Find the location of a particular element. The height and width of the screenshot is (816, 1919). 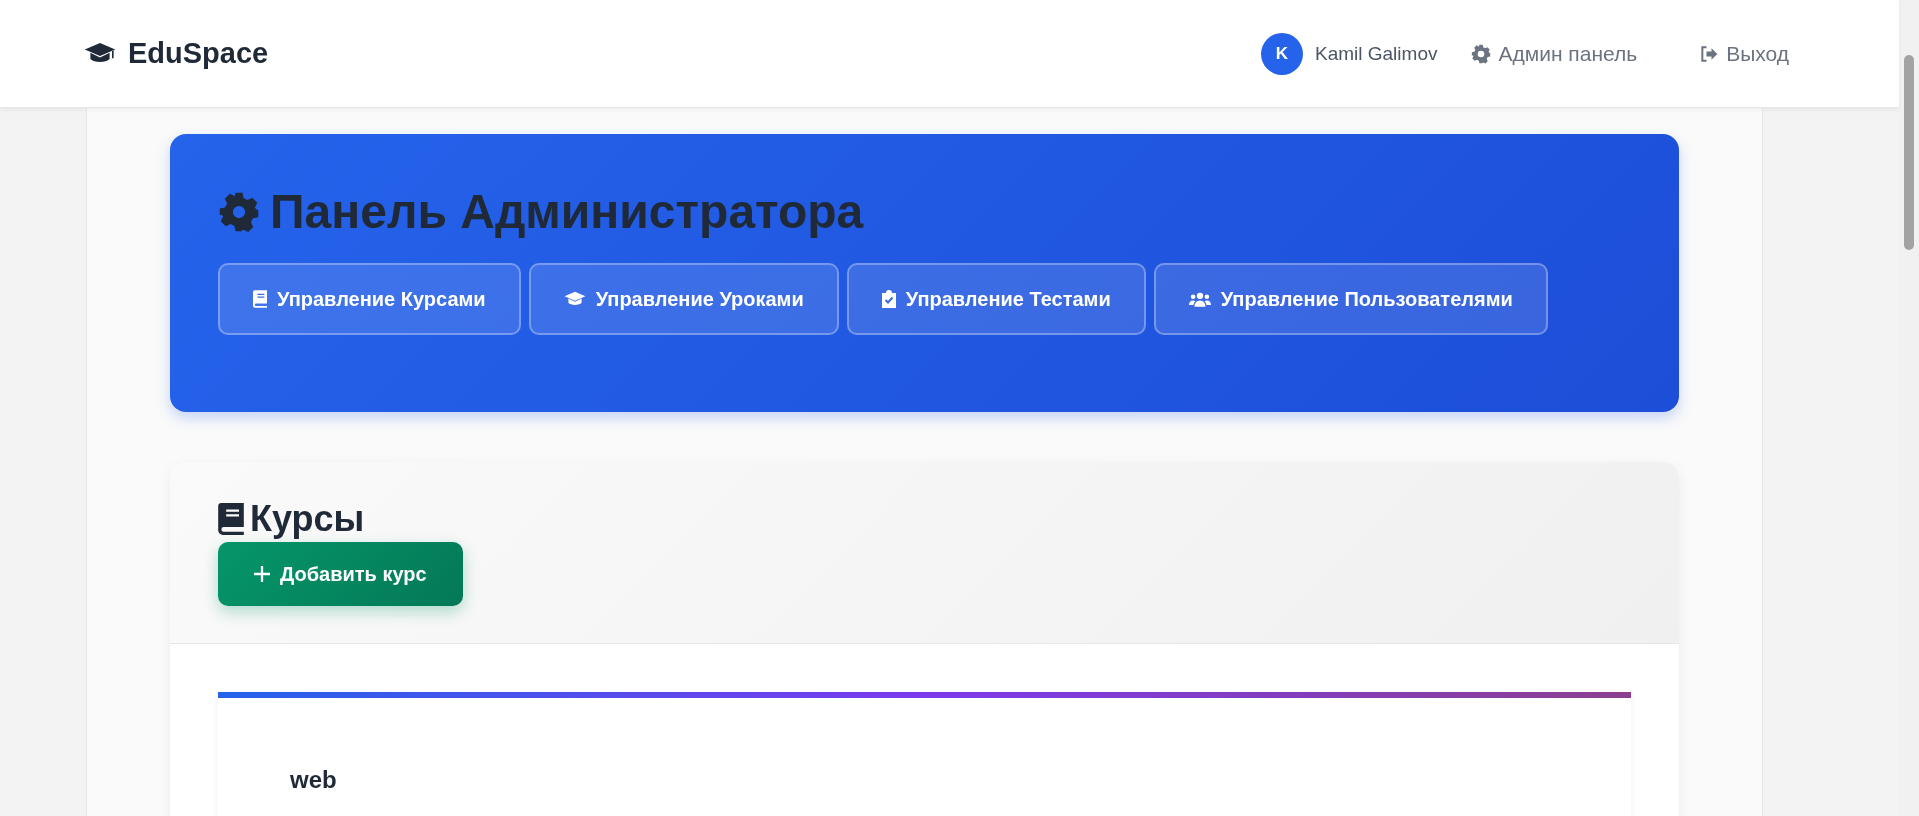

user-name: Kamil Galimov is located at coordinates (1376, 53).